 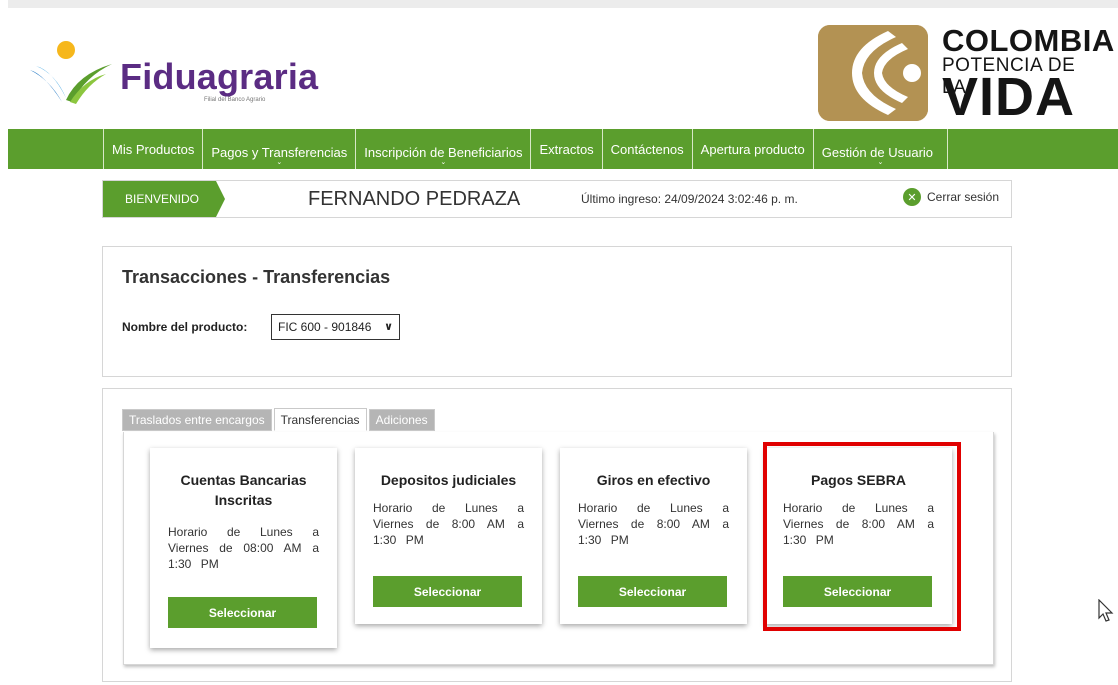 I want to click on nav-item-gestion-usuario: Gestión de Usuario ⌄, so click(x=881, y=149).